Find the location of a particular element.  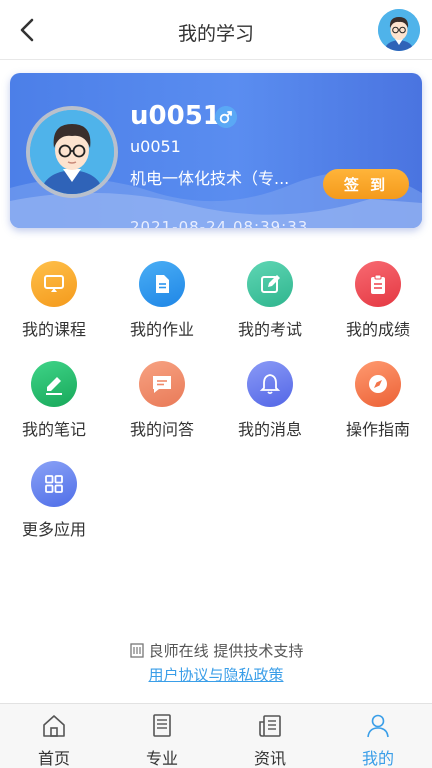

tab-label: 专业 is located at coordinates (161, 758).